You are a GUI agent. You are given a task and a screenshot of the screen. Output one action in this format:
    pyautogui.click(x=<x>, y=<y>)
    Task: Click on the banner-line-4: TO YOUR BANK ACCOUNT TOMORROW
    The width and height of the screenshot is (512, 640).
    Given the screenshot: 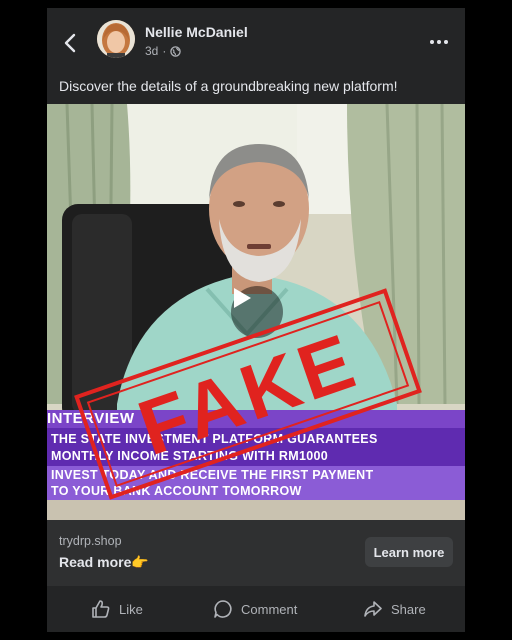 What is the action you would take?
    pyautogui.click(x=176, y=491)
    